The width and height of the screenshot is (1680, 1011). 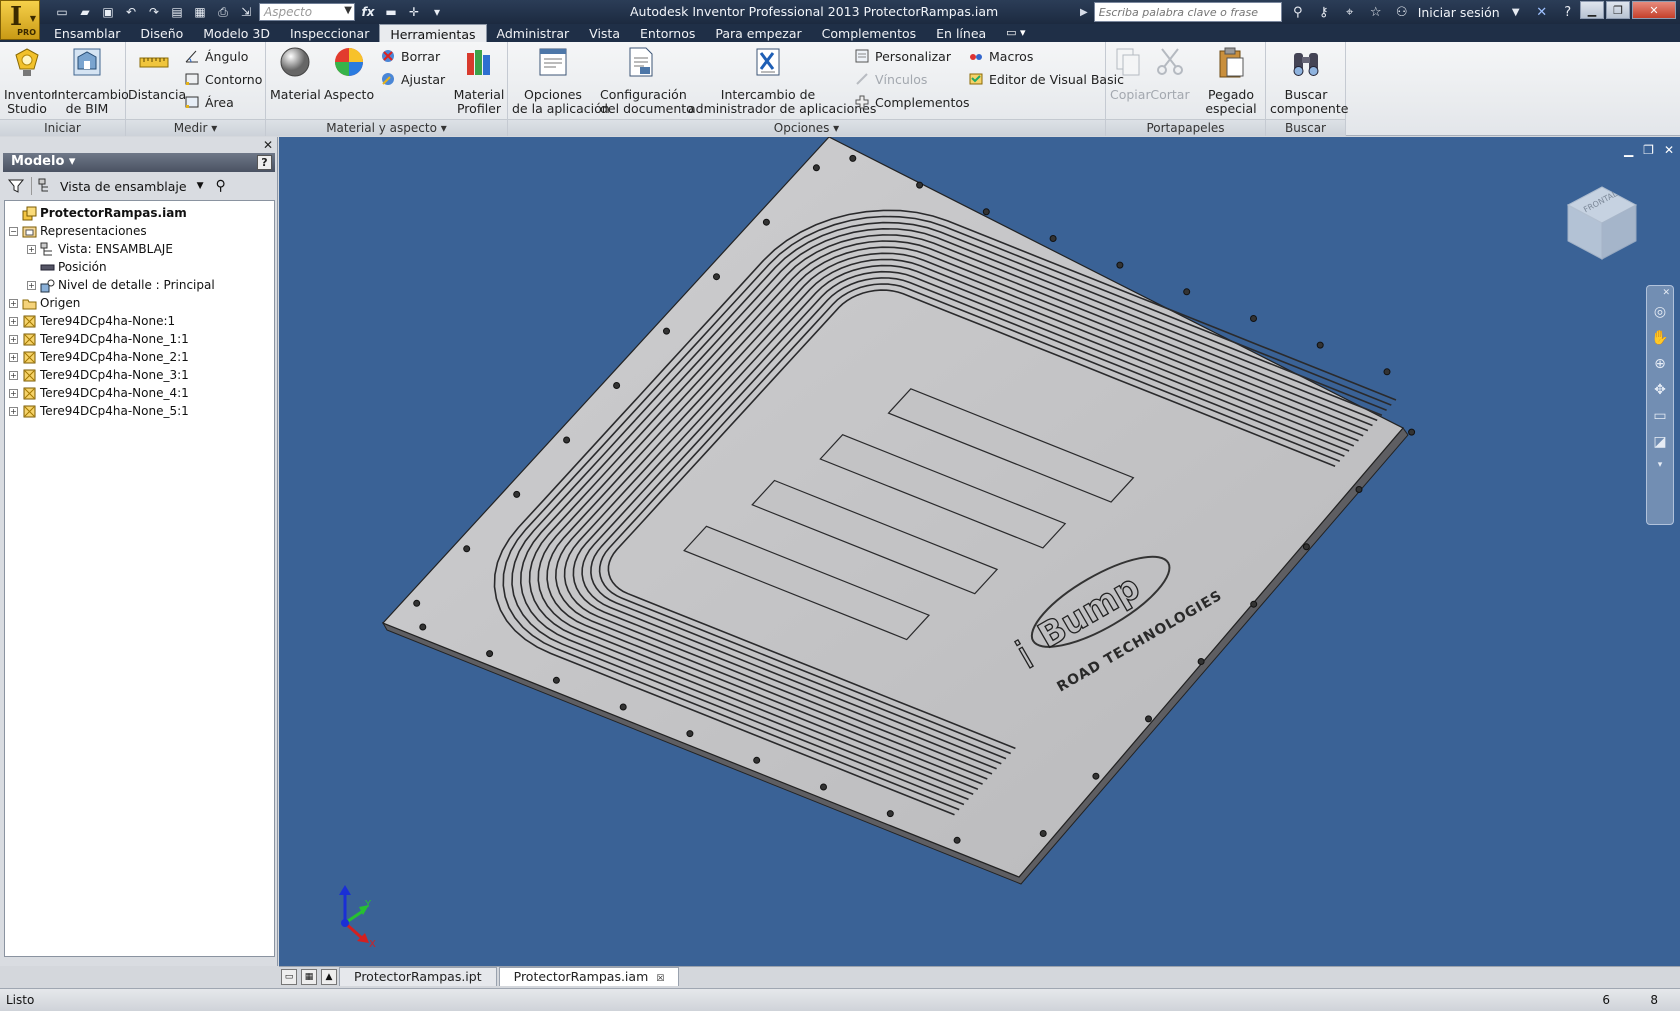 I want to click on tree-node: + Tere94DCp4ha-None_5:1, so click(x=139, y=411).